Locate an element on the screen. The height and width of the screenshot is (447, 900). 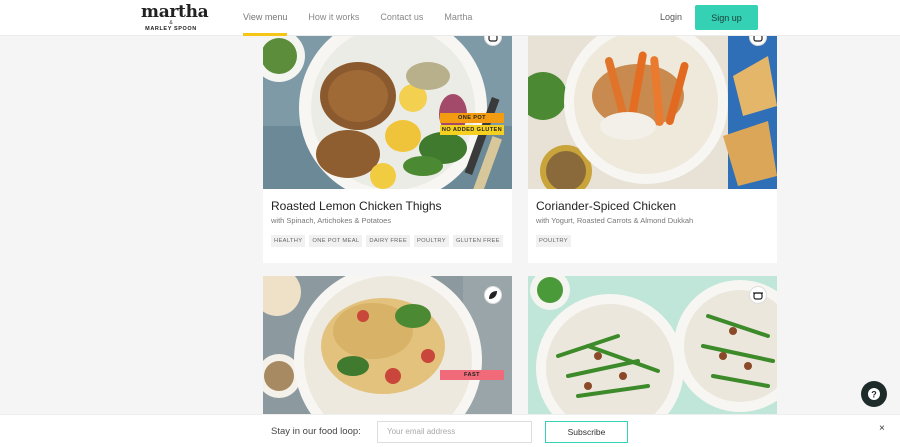
recipe-card is located at coordinates (652, 345).